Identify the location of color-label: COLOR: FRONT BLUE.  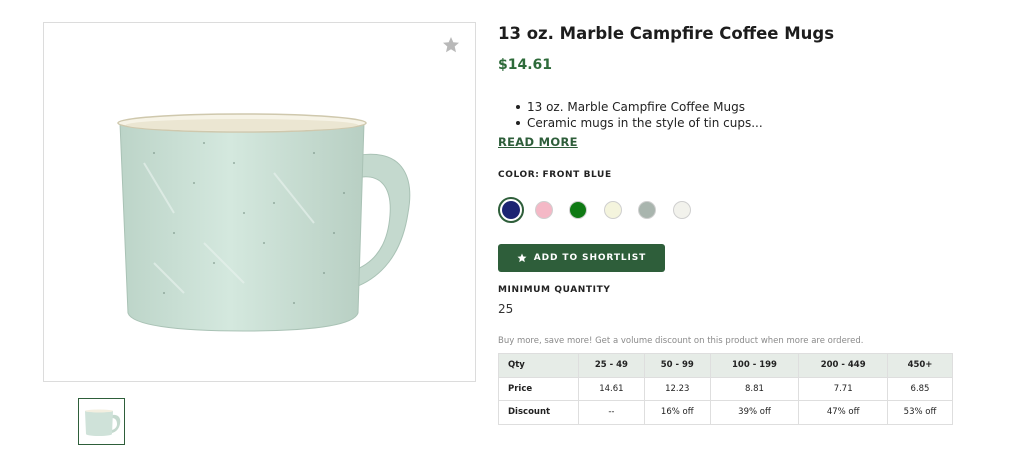
(555, 175).